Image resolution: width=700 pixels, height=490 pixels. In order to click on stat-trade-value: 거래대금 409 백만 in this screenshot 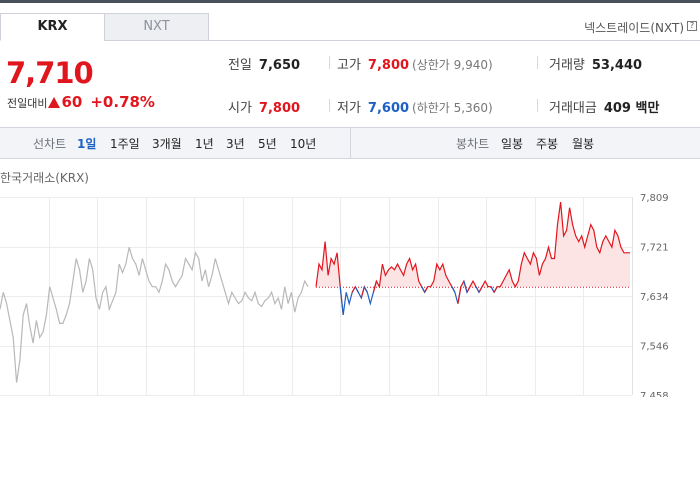, I will do `click(604, 106)`.